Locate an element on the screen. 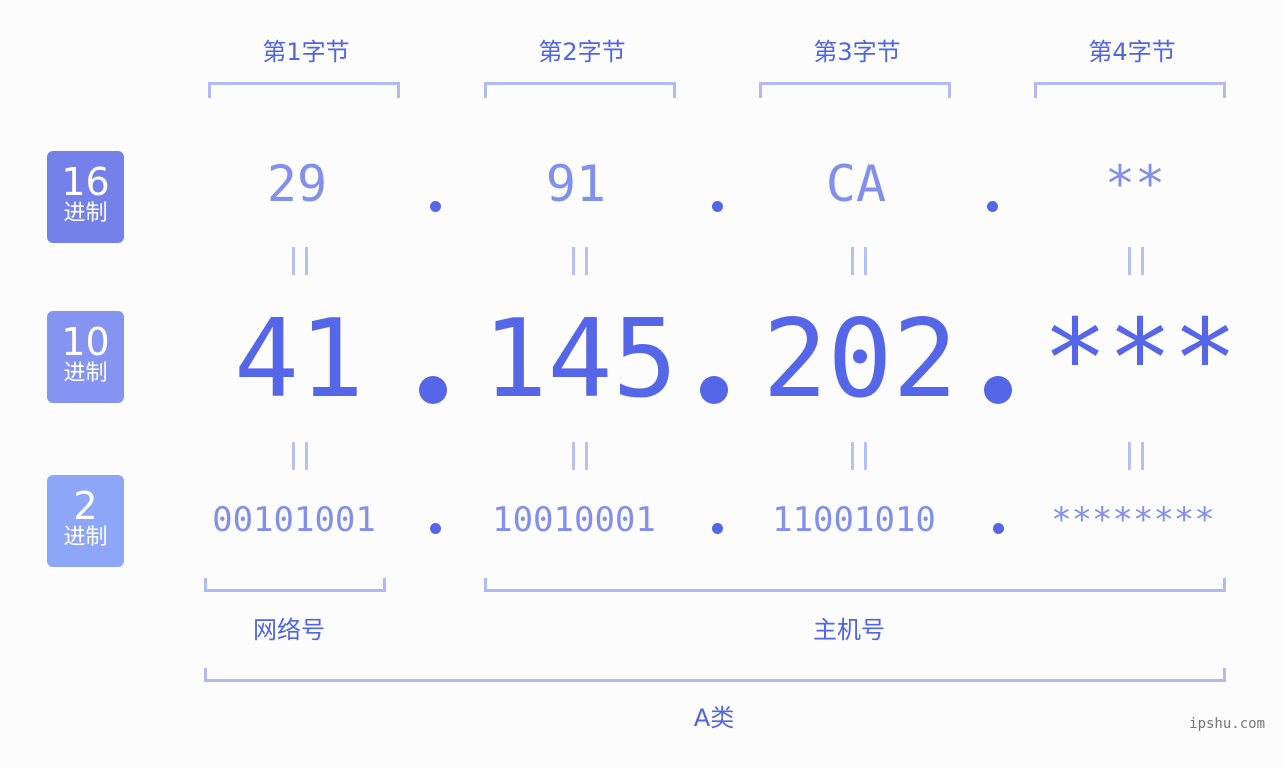 The height and width of the screenshot is (767, 1285). bin-badge: 2 进制 is located at coordinates (85, 521).